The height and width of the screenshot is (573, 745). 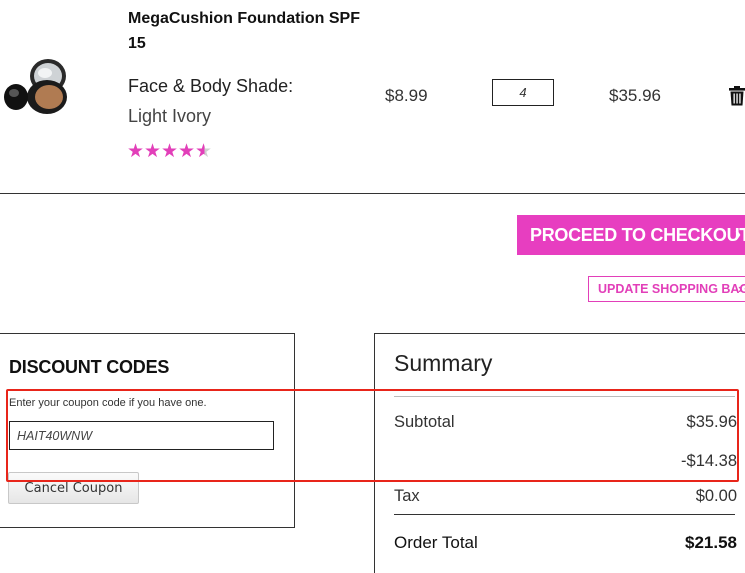 I want to click on proceed-to-checkout-button: PROCEED TO CHECKOUT ›, so click(x=631, y=235).